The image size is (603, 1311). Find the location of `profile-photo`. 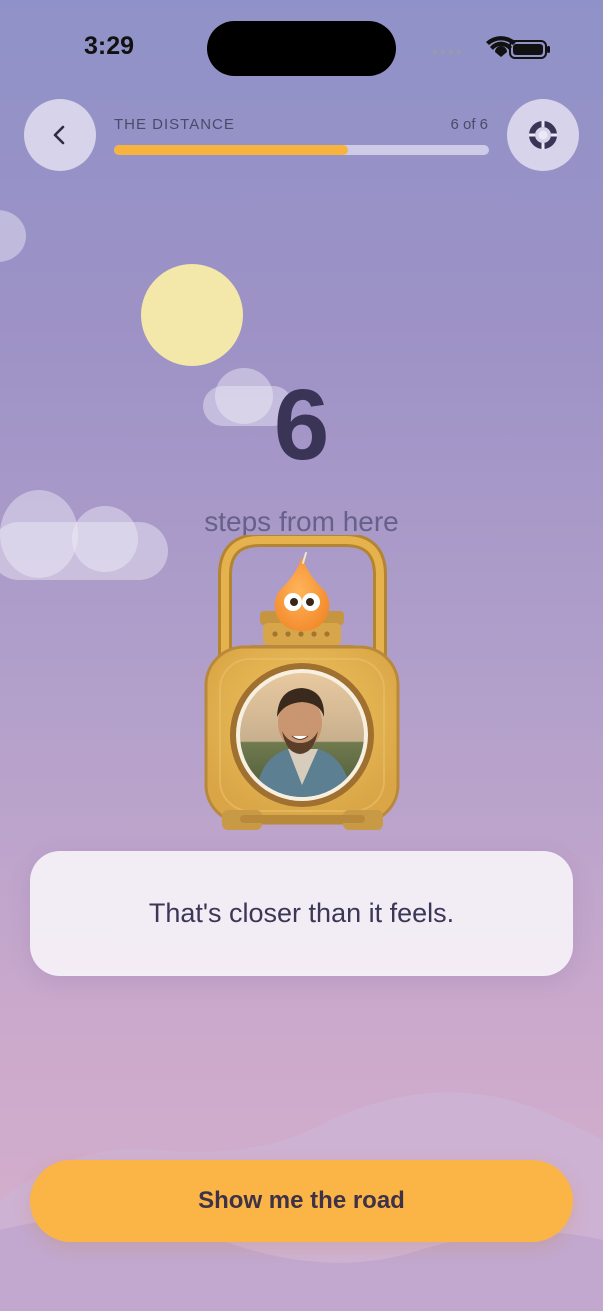

profile-photo is located at coordinates (302, 735).